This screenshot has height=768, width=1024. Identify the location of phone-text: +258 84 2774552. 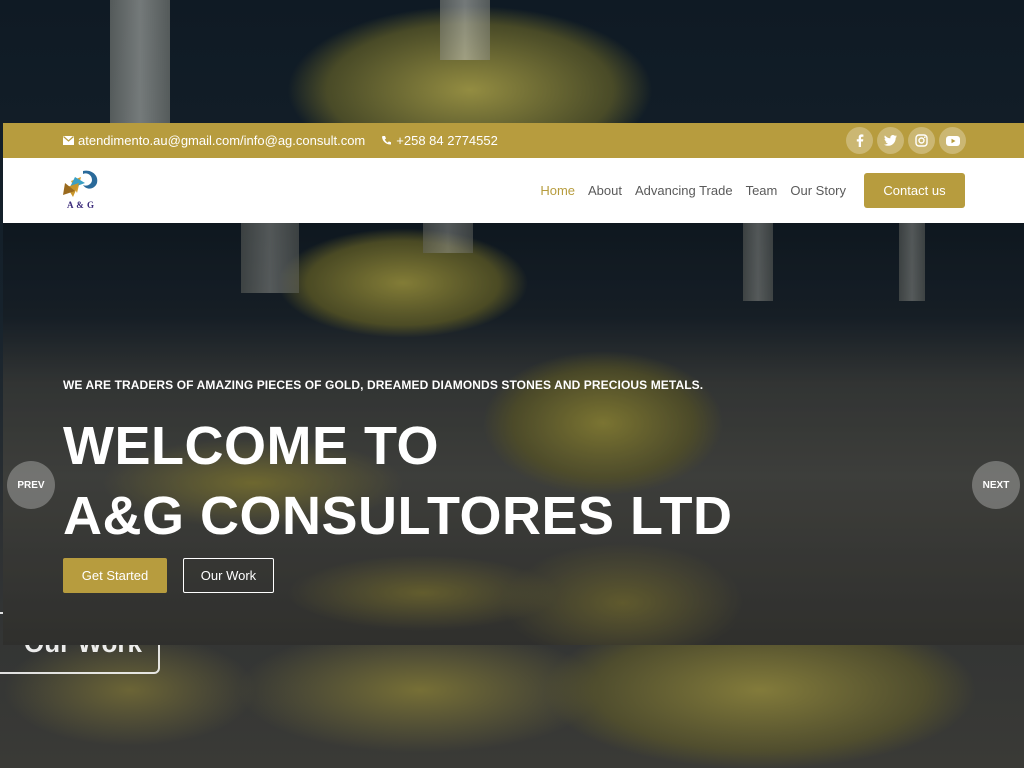
(447, 140).